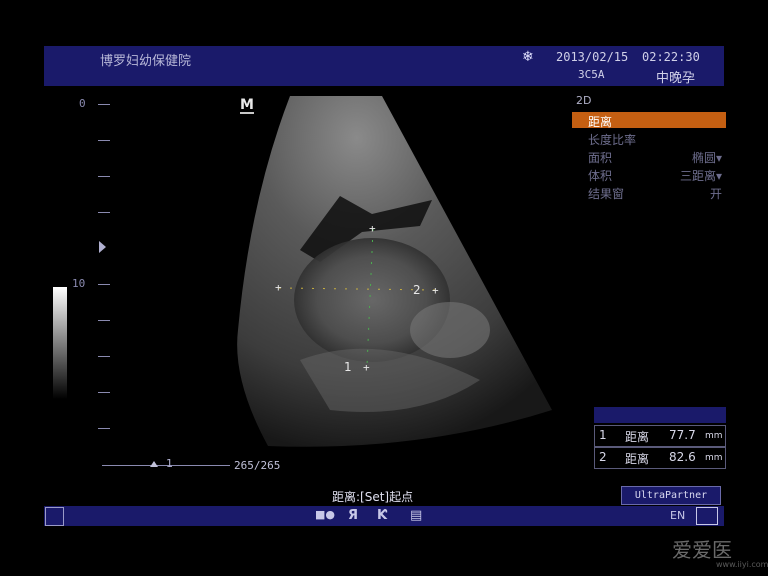 Image resolution: width=768 pixels, height=576 pixels. What do you see at coordinates (247, 105) in the screenshot?
I see `orientation-marker: M` at bounding box center [247, 105].